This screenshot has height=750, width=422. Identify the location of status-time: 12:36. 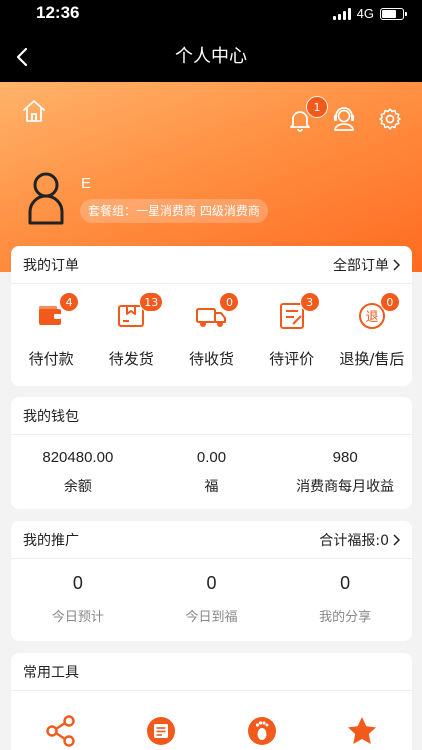
(58, 12).